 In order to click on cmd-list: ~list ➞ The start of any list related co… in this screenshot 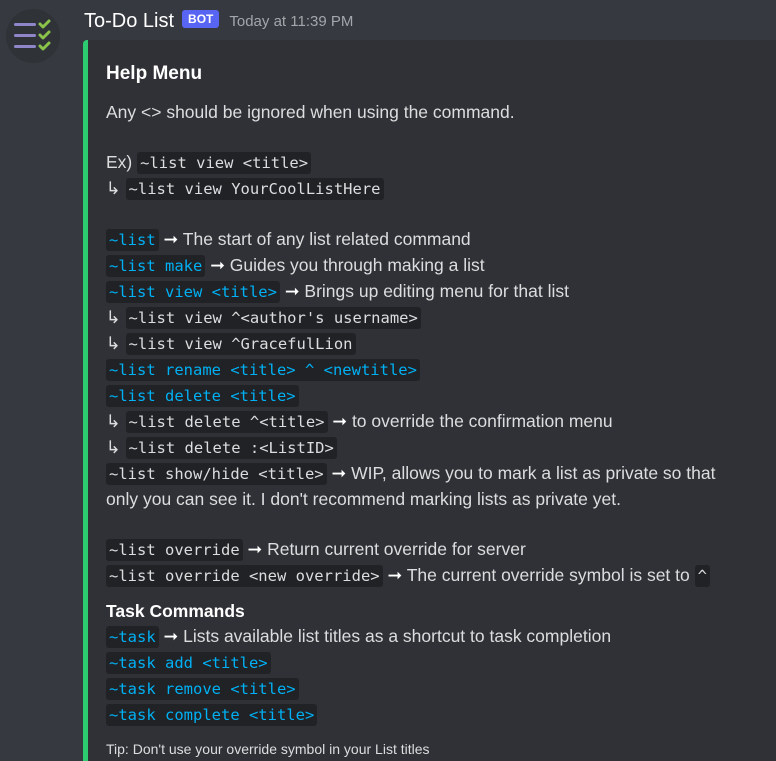, I will do `click(432, 240)`.